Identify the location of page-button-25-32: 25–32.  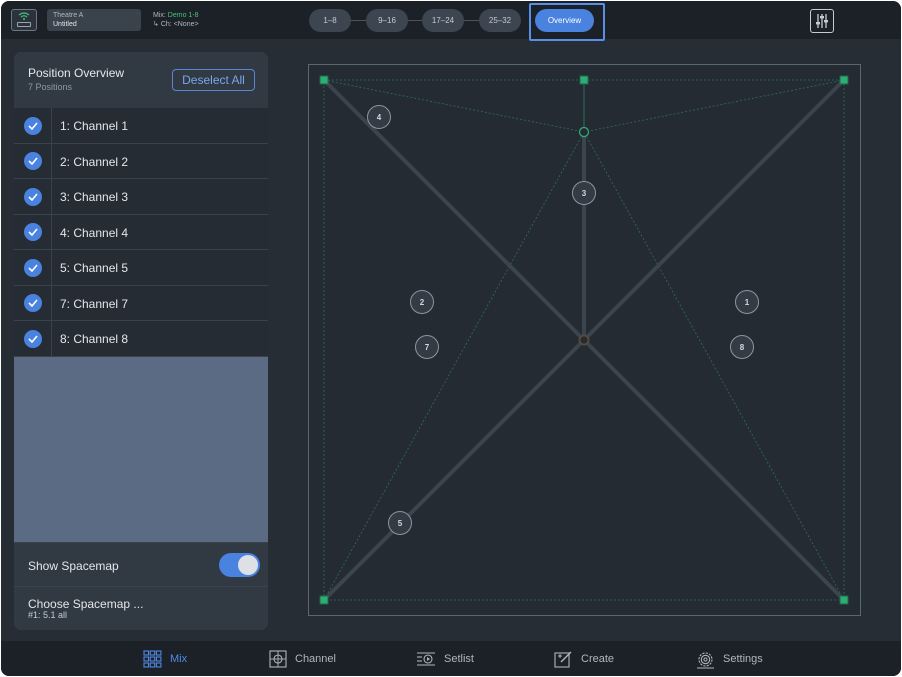
(500, 20).